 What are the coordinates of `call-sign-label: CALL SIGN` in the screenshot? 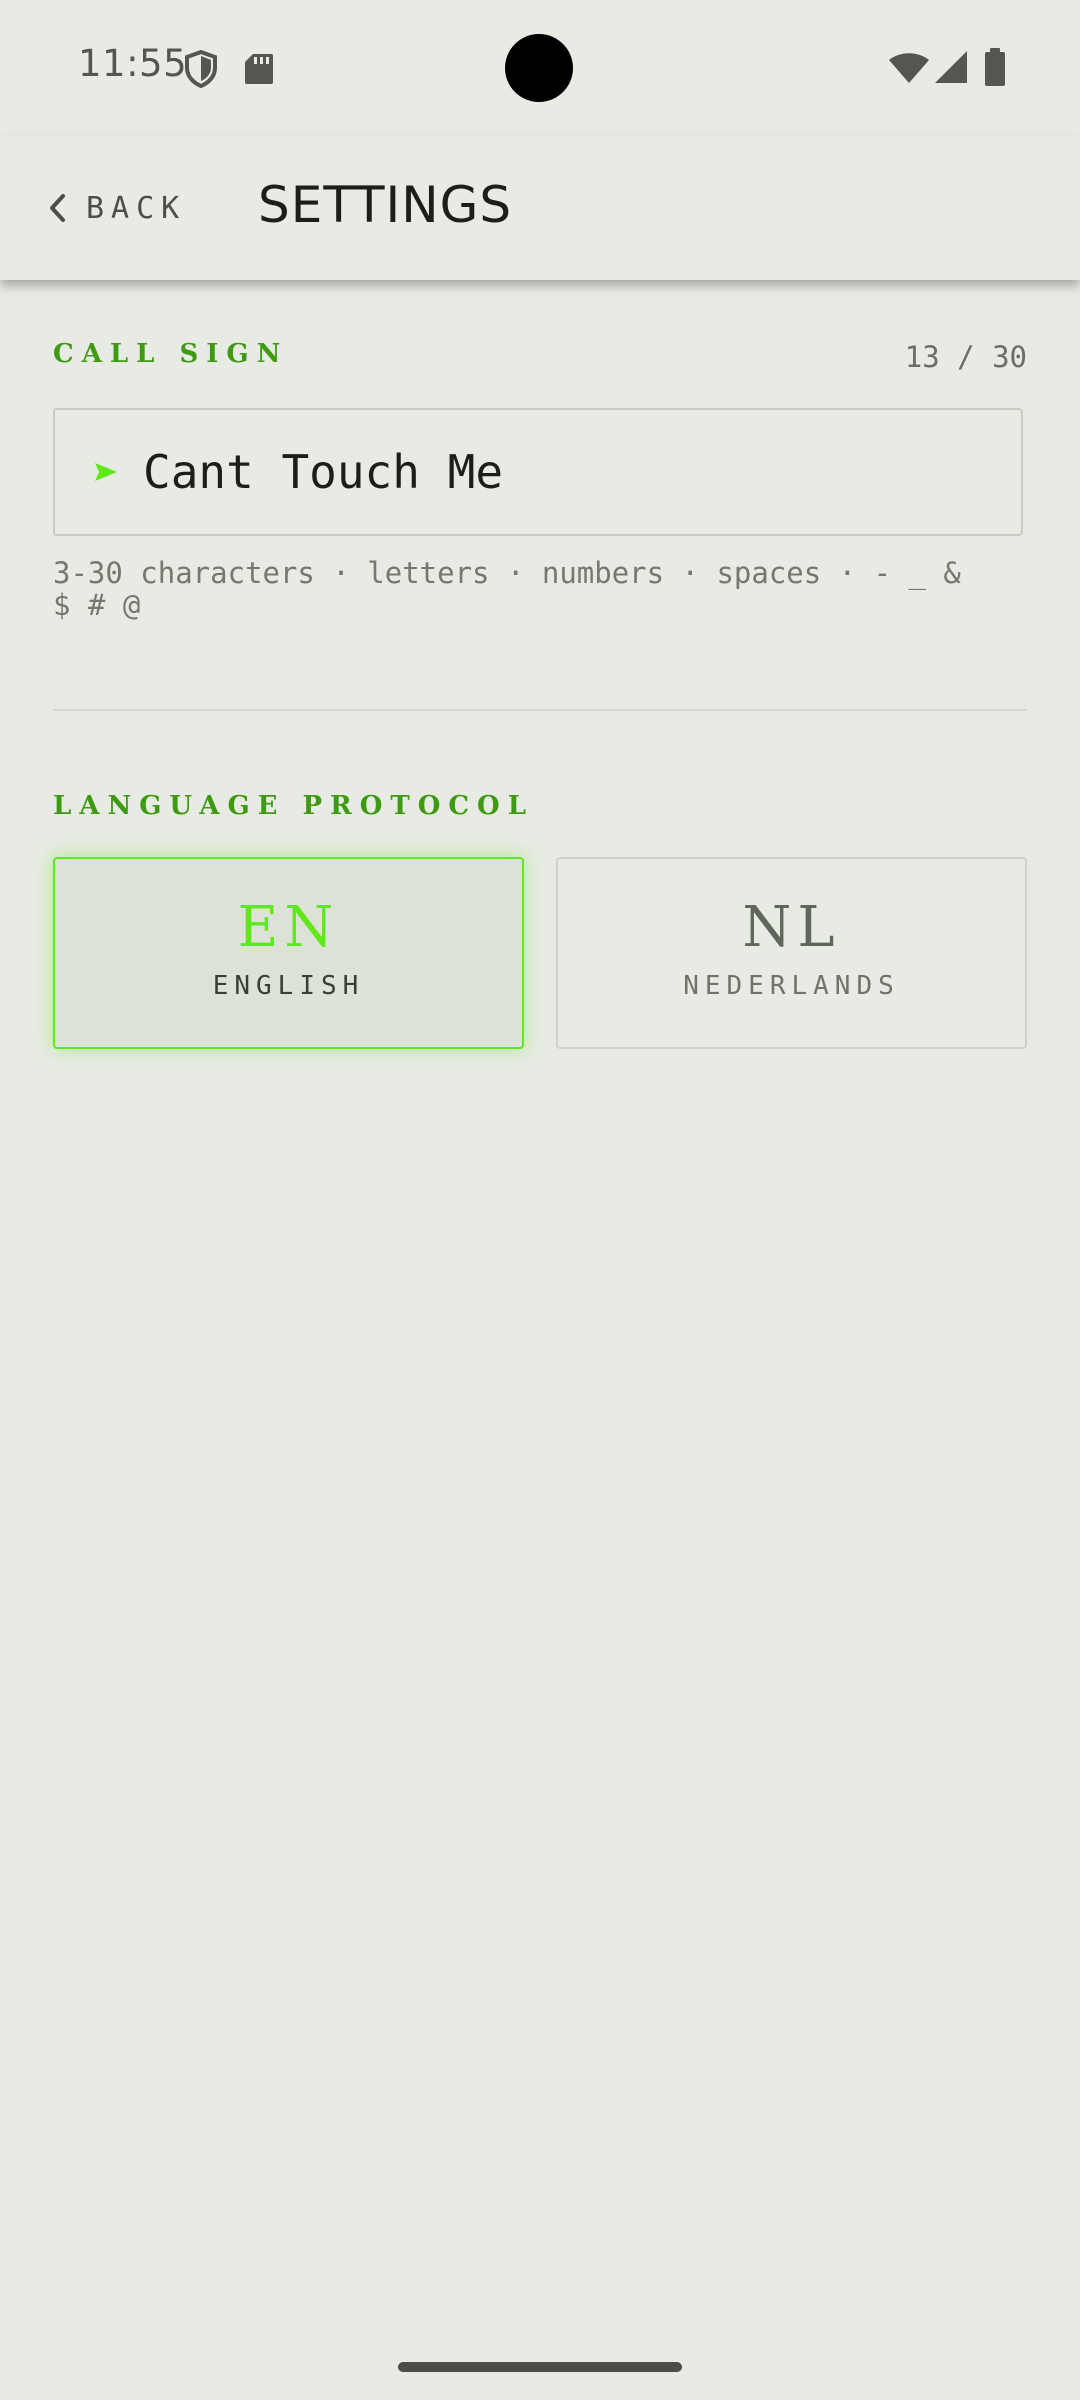 It's located at (171, 354).